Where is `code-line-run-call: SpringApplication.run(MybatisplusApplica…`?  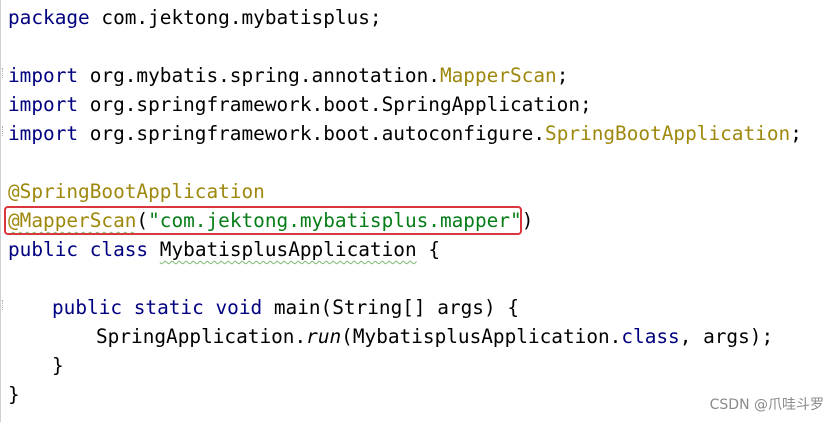
code-line-run-call: SpringApplication.run(MybatisplusApplica… is located at coordinates (434, 336).